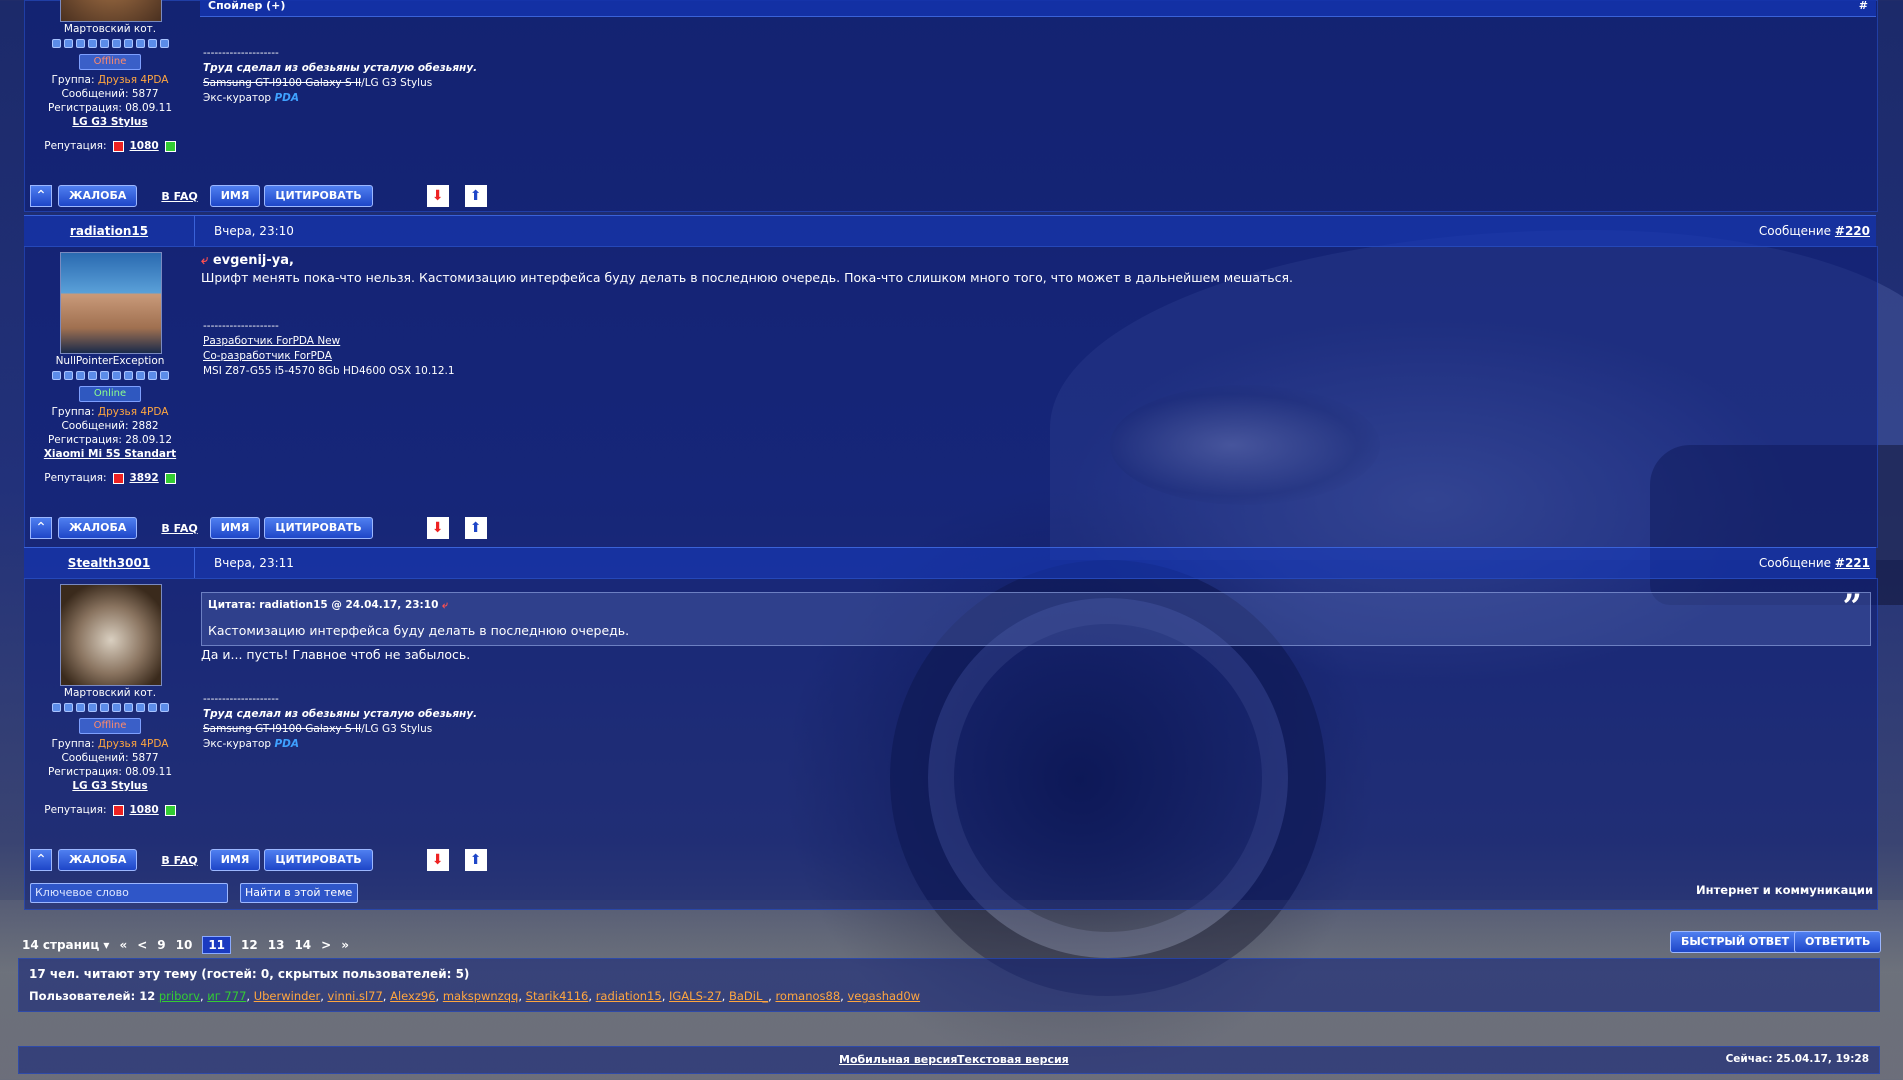  What do you see at coordinates (110, 454) in the screenshot?
I see `device-link: Xiaomi Mi 5S Standart` at bounding box center [110, 454].